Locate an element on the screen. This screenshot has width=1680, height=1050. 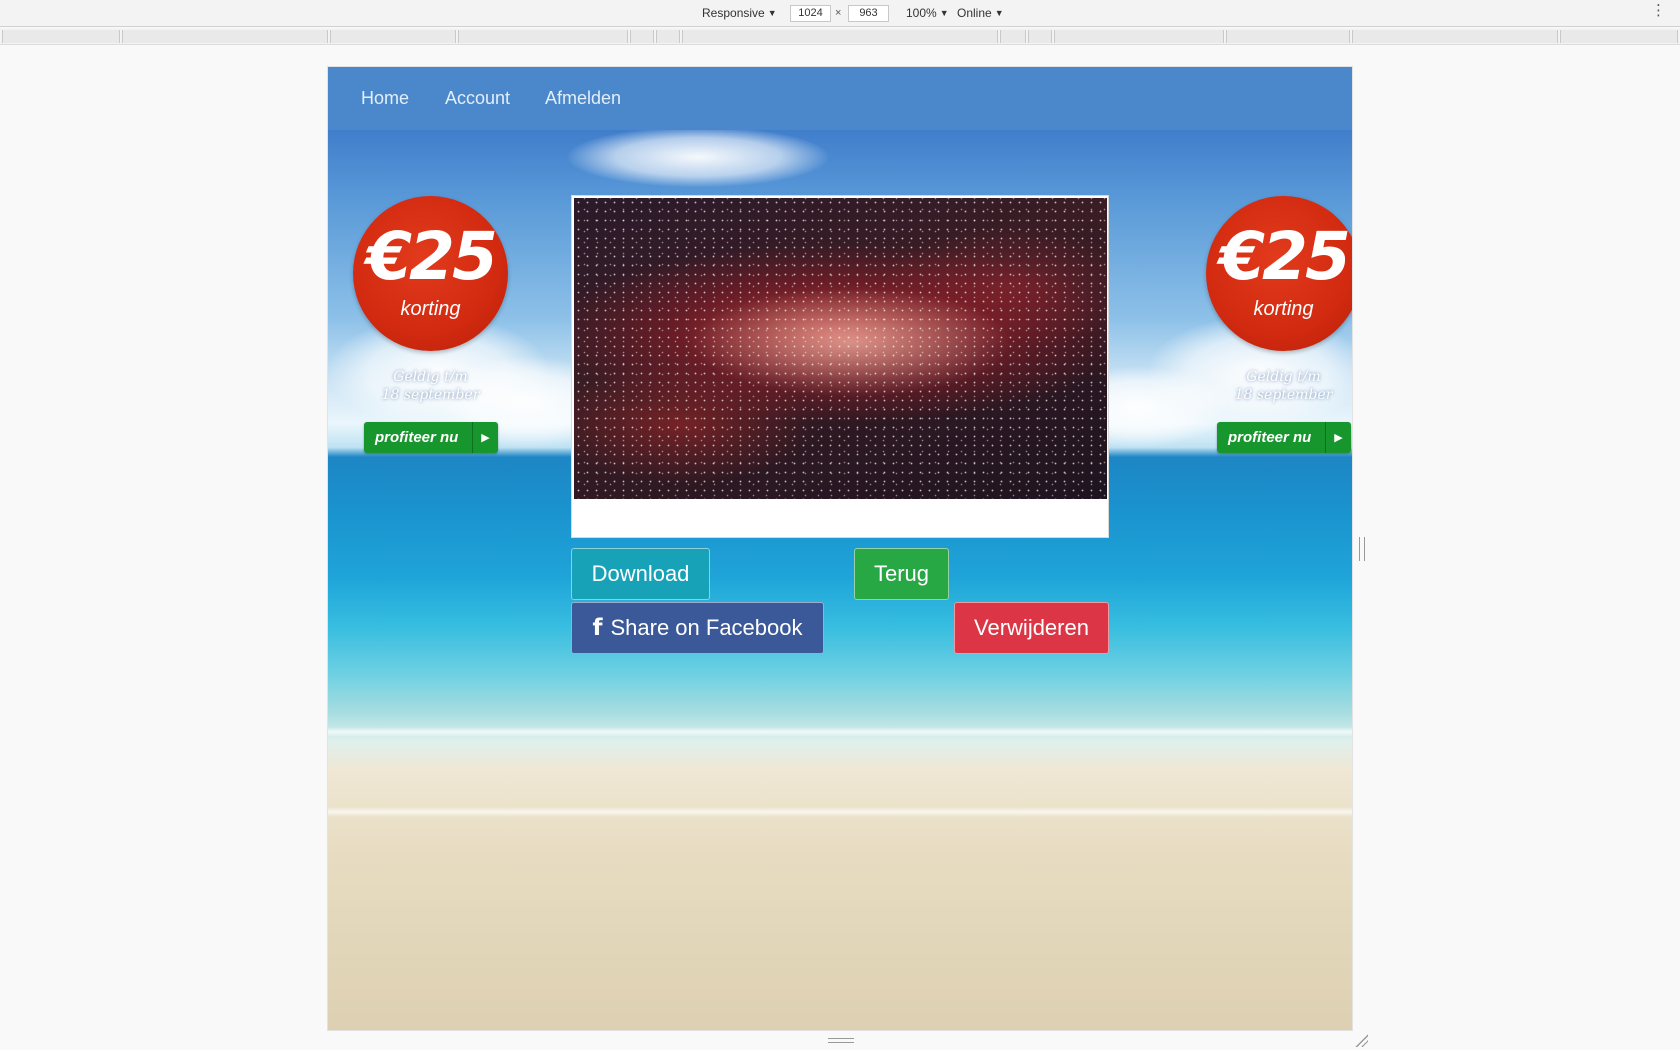
resize-handle-corner-icon is located at coordinates (1361, 1040).